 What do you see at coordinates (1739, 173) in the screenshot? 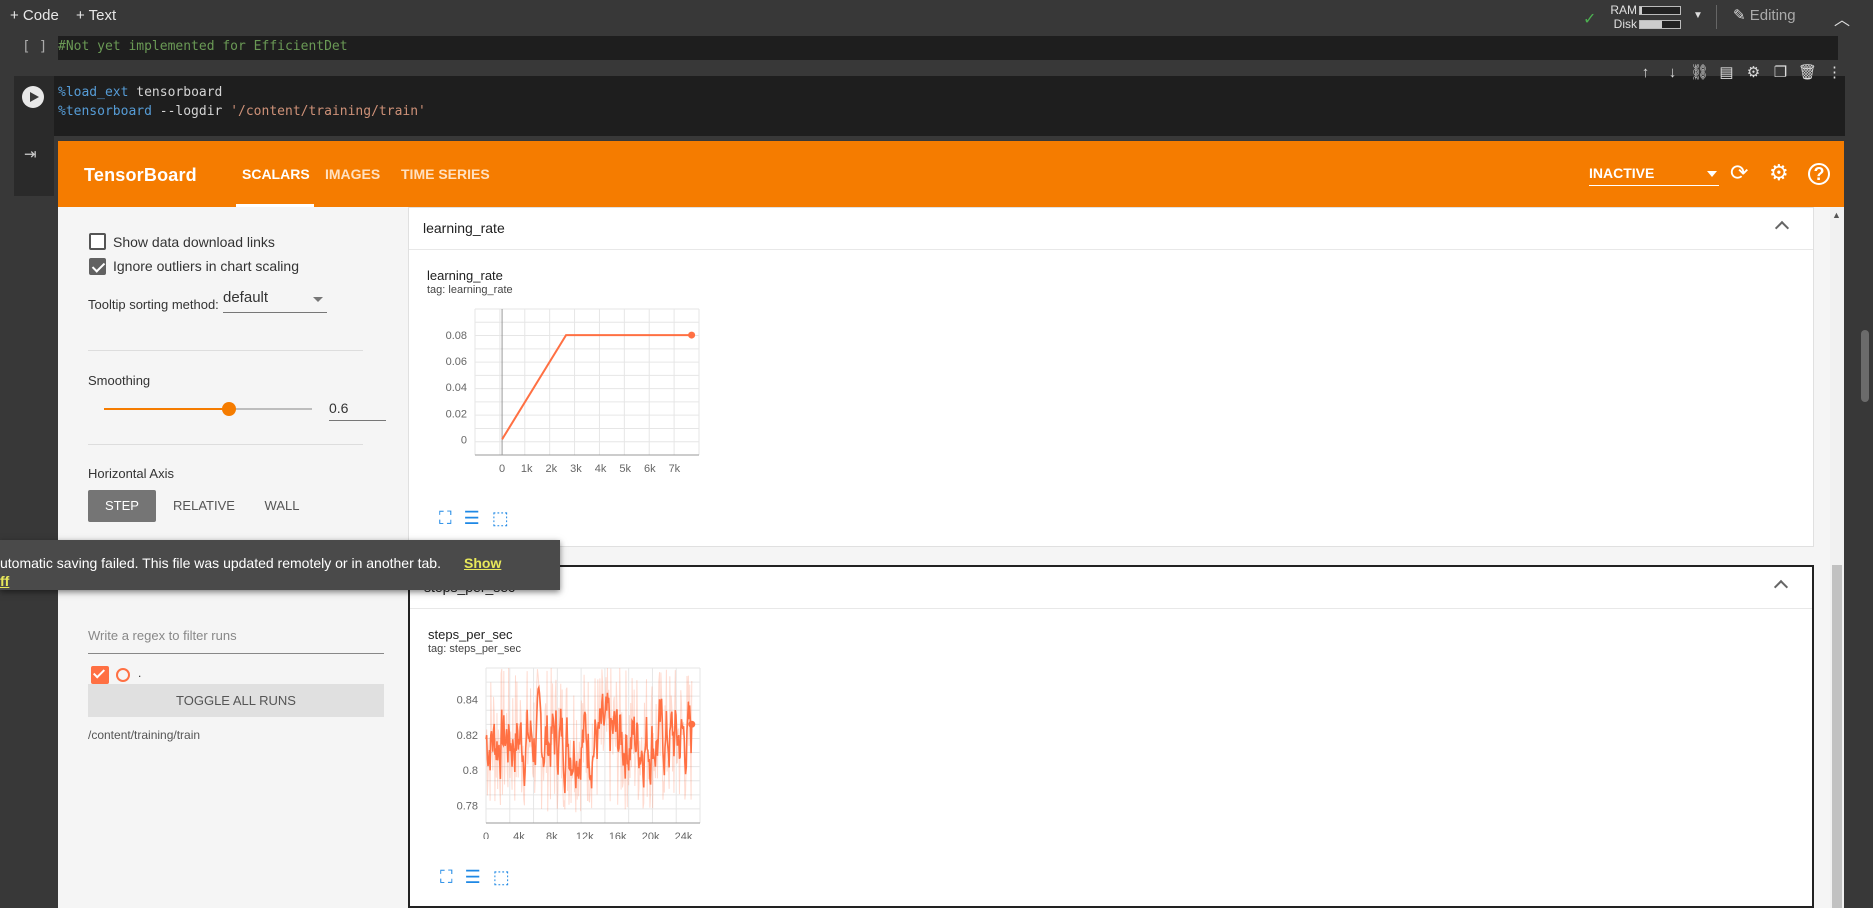
I see `reload-icon: ⟳` at bounding box center [1739, 173].